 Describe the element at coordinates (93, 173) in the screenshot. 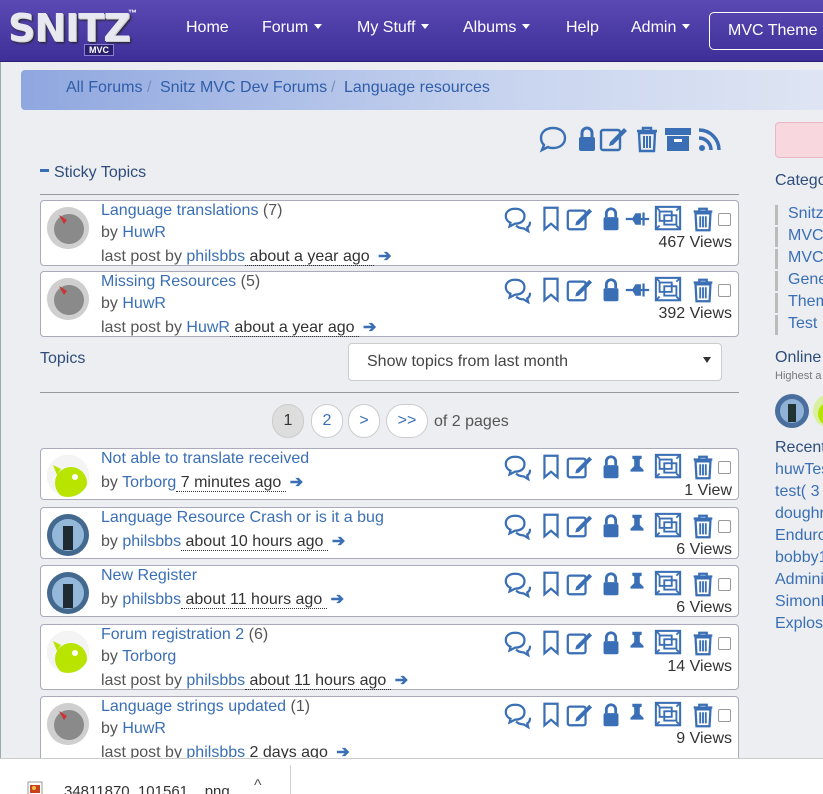

I see `sticky-topics-toggle: Sticky Topics` at that location.